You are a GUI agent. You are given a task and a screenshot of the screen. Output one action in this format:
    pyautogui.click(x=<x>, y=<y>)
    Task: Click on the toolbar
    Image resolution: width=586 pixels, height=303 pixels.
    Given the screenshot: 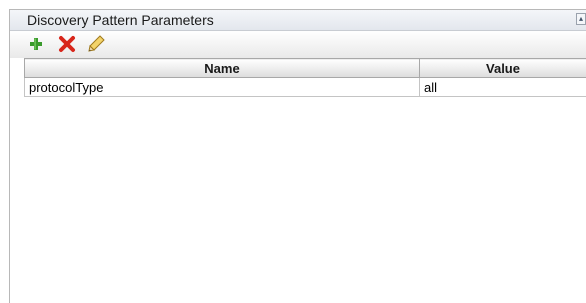 What is the action you would take?
    pyautogui.click(x=298, y=44)
    